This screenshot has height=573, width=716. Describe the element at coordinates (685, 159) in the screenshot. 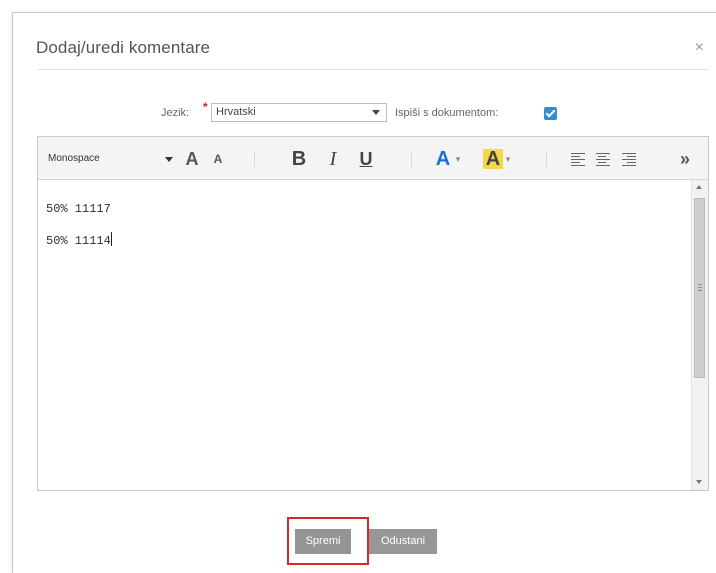

I see `more-icon: »` at that location.